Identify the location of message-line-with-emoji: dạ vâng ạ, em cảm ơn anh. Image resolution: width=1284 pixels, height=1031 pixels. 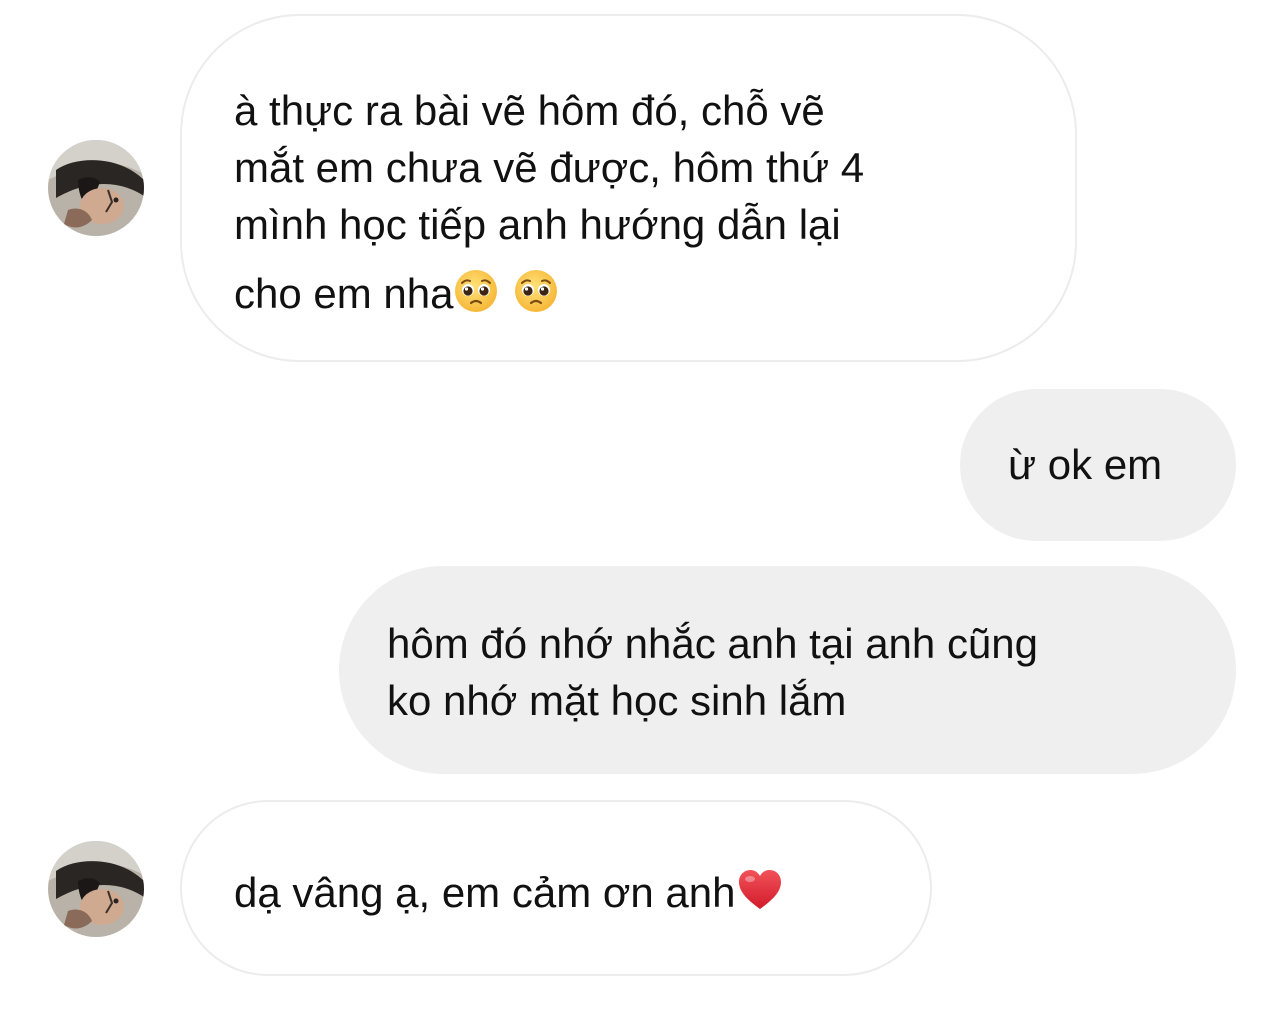
(582, 892).